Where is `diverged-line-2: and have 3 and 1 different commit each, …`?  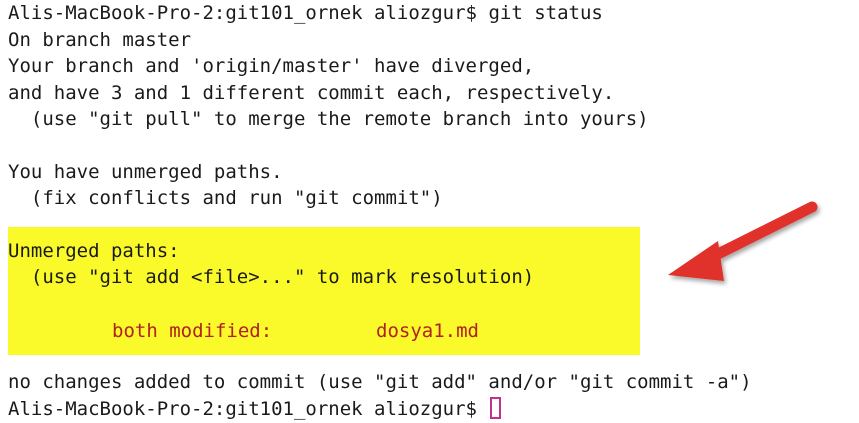
diverged-line-2: and have 3 and 1 different commit each, … is located at coordinates (311, 93).